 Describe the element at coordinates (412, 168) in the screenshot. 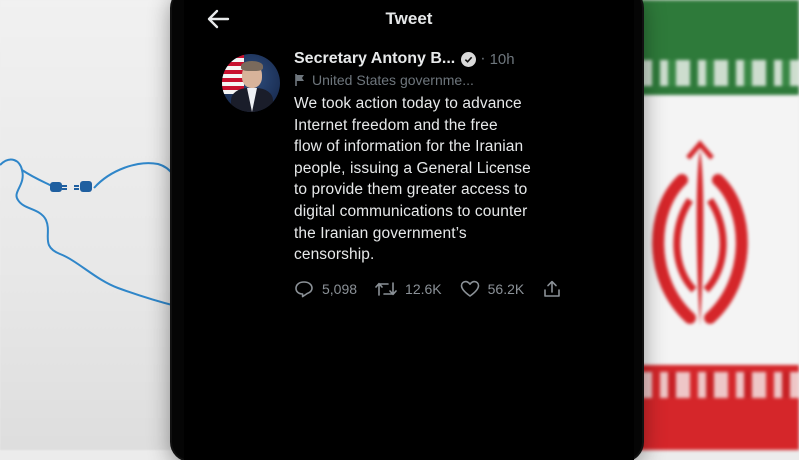

I see `tweet-text-line: people, issuing a General License` at that location.